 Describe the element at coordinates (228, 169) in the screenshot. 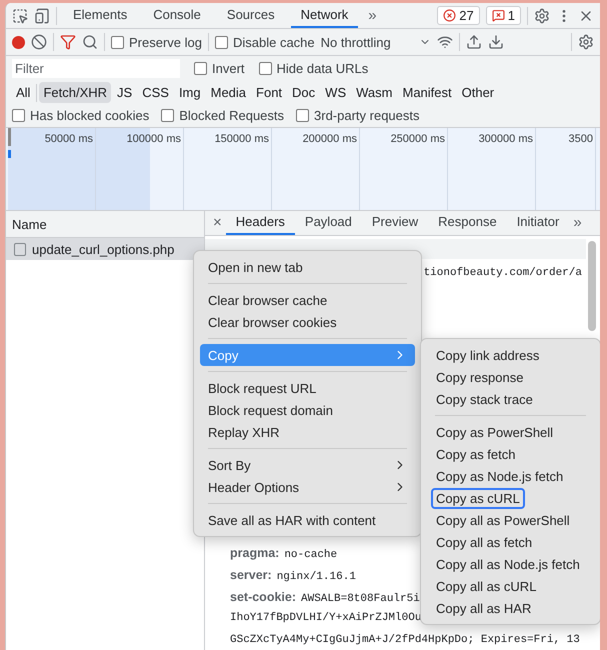

I see `time-tick: 150000 ms` at that location.